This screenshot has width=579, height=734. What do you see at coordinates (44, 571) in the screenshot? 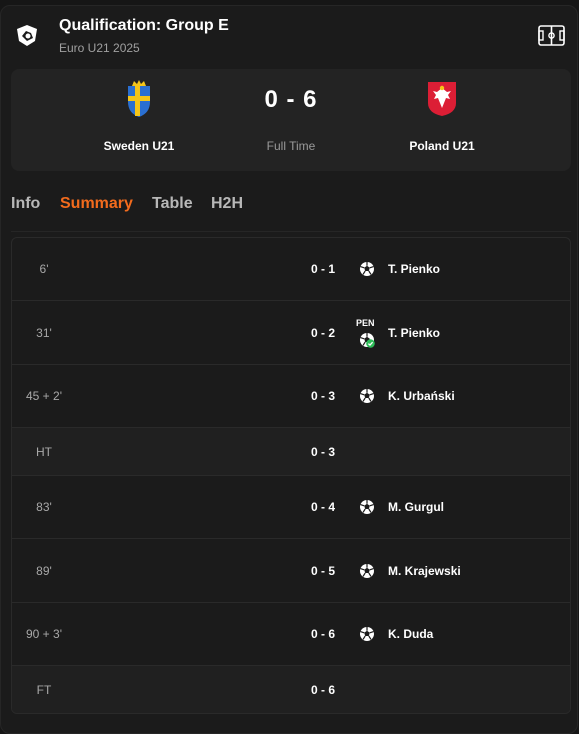
I see `event-minute: 89'` at bounding box center [44, 571].